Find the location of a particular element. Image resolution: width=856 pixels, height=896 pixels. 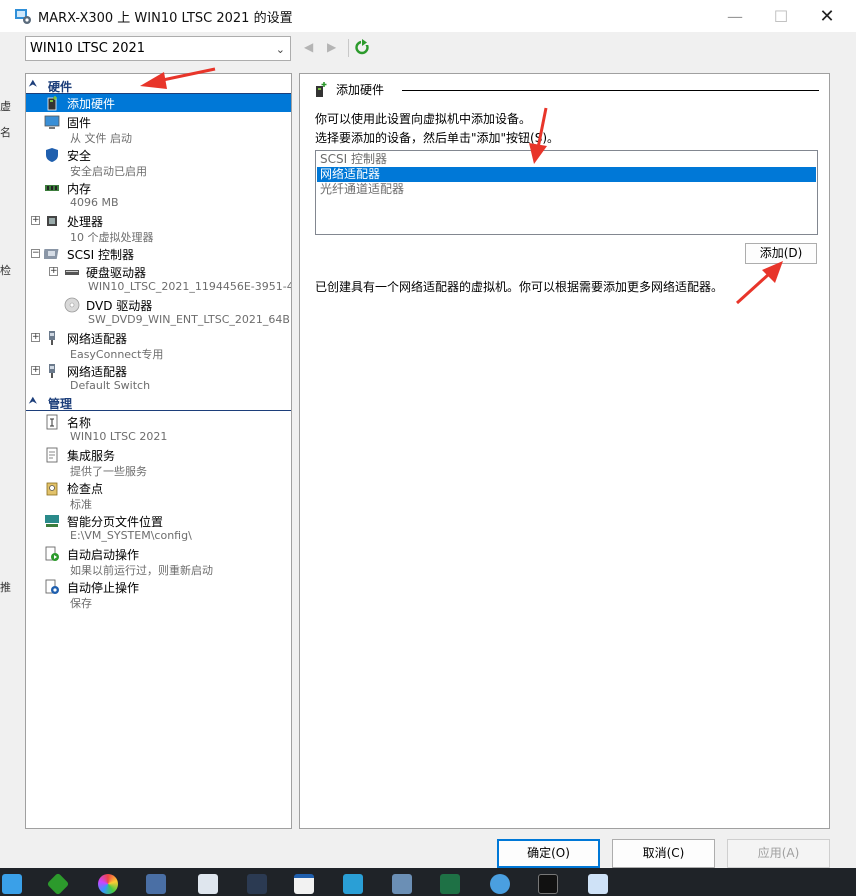

vm-select-value: WIN10 LTSC 2021 is located at coordinates (88, 48).